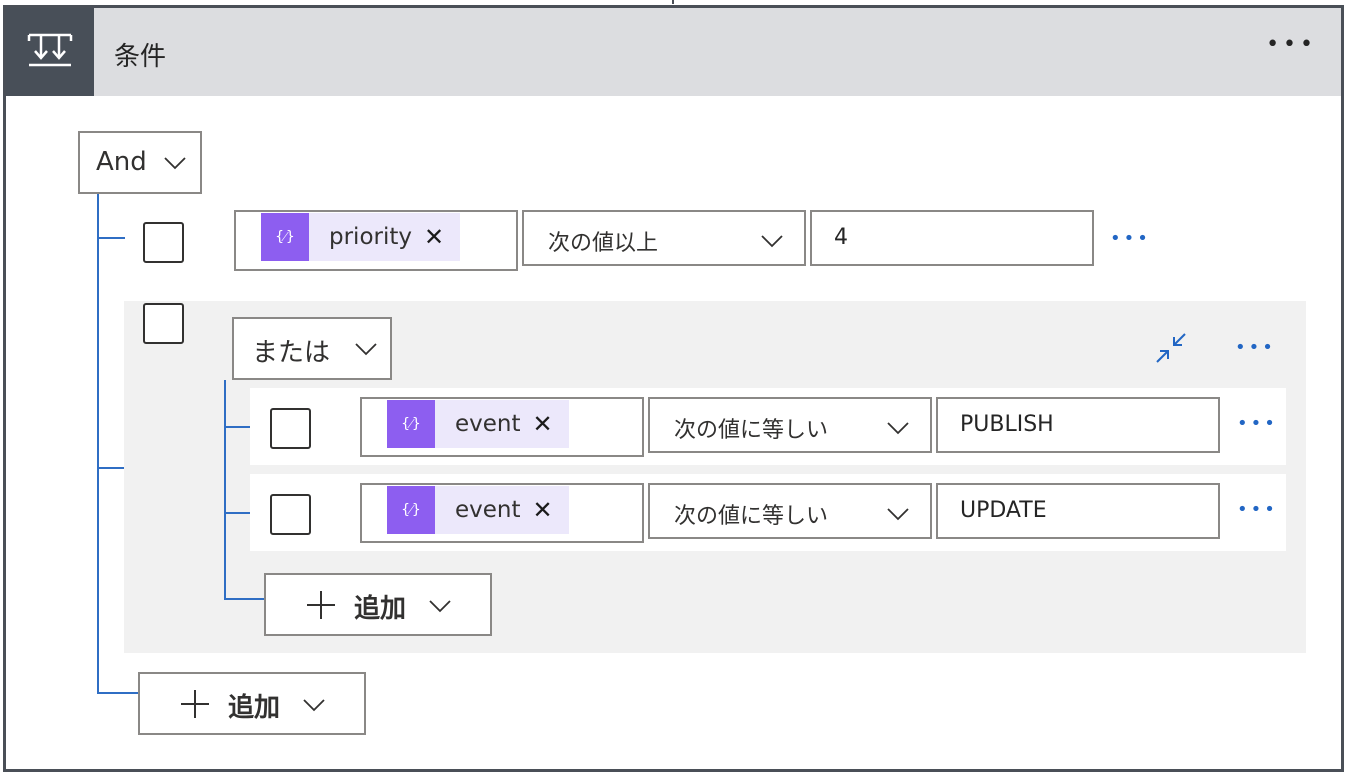 The width and height of the screenshot is (1348, 774). What do you see at coordinates (1291, 44) in the screenshot?
I see `card-more-menu-button: •••` at bounding box center [1291, 44].